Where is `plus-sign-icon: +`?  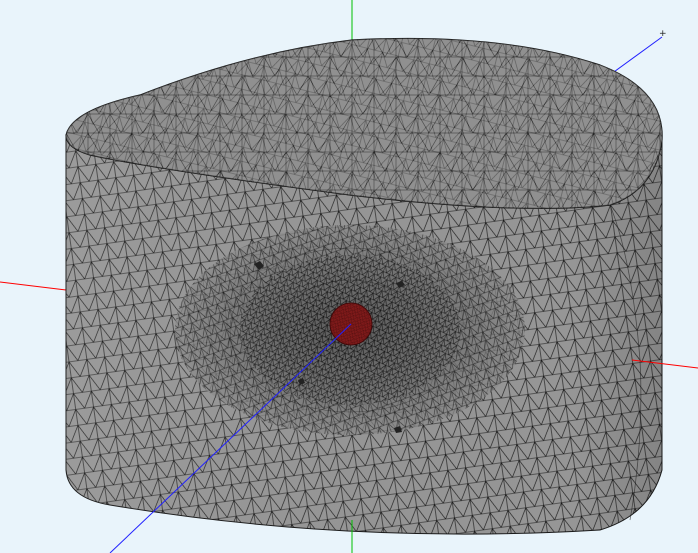 plus-sign-icon: + is located at coordinates (663, 34).